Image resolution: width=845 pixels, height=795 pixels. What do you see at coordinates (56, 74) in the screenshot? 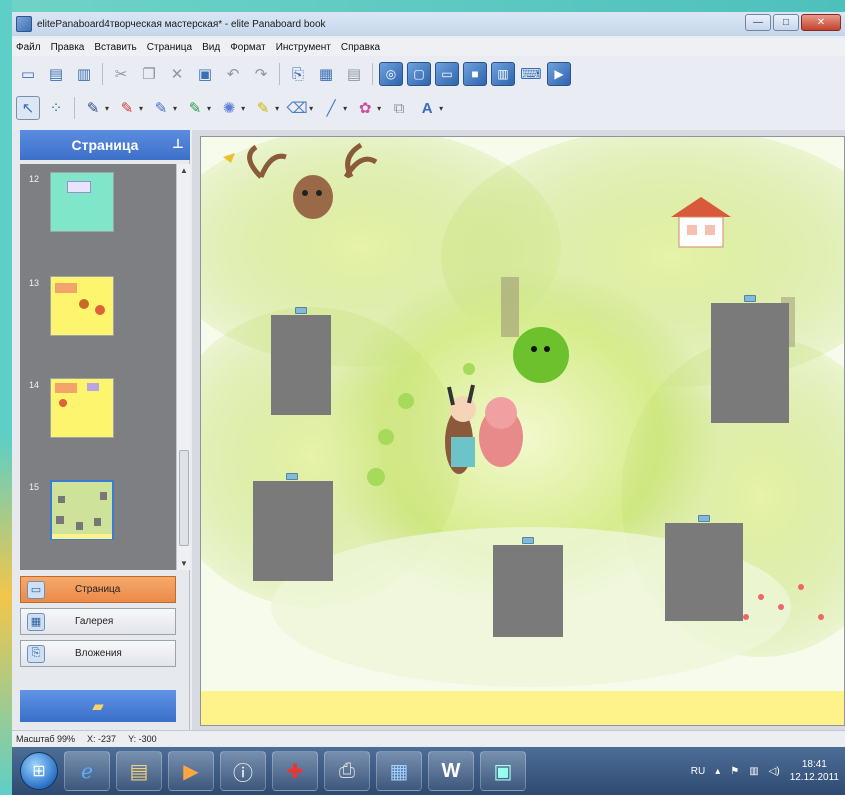
I see `open-icon: ▤` at bounding box center [56, 74].